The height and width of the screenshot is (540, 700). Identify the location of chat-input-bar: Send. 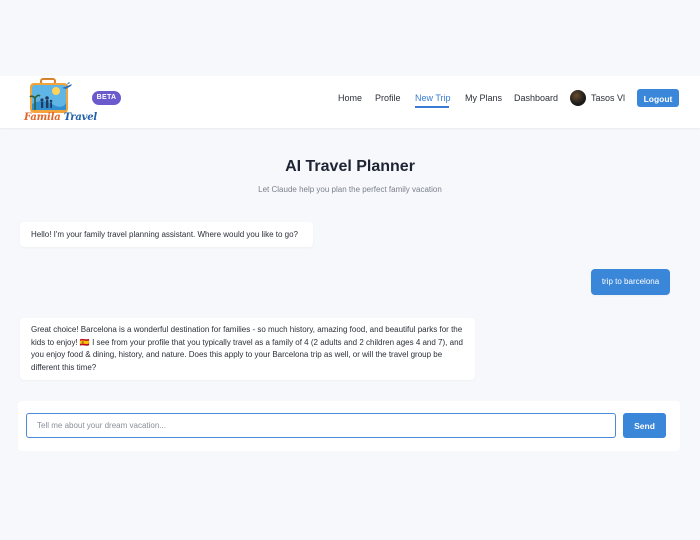
(349, 426).